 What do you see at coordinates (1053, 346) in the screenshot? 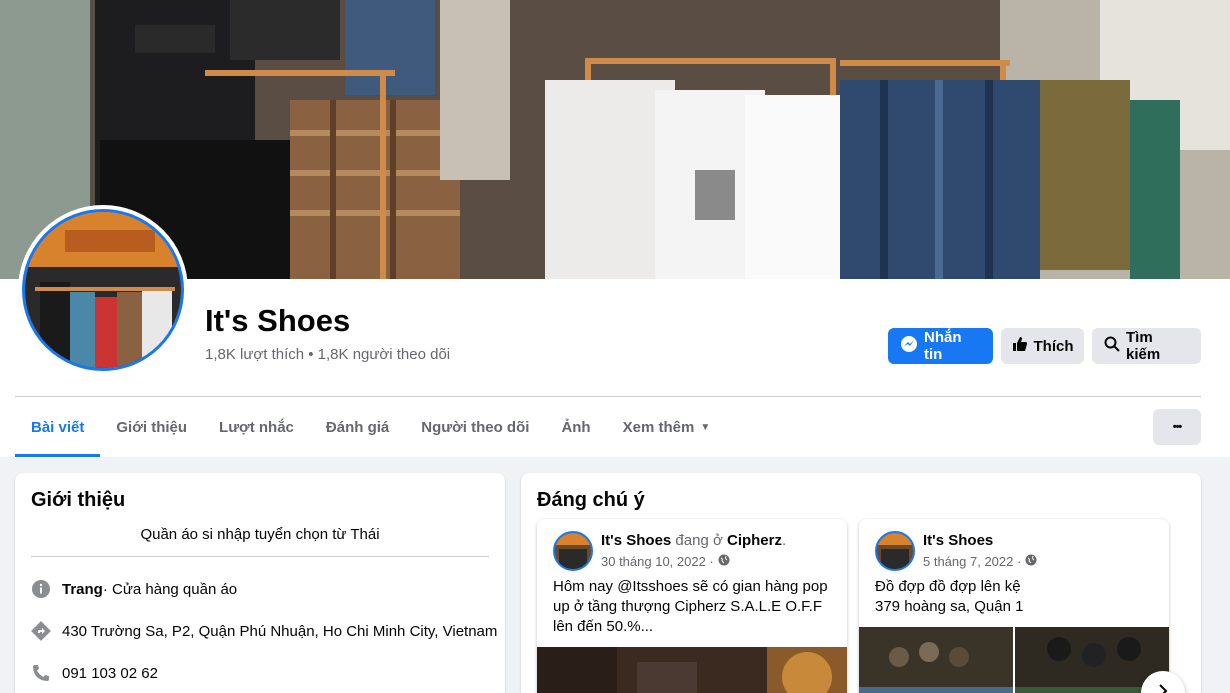
I see `like-button-label: Thích` at bounding box center [1053, 346].